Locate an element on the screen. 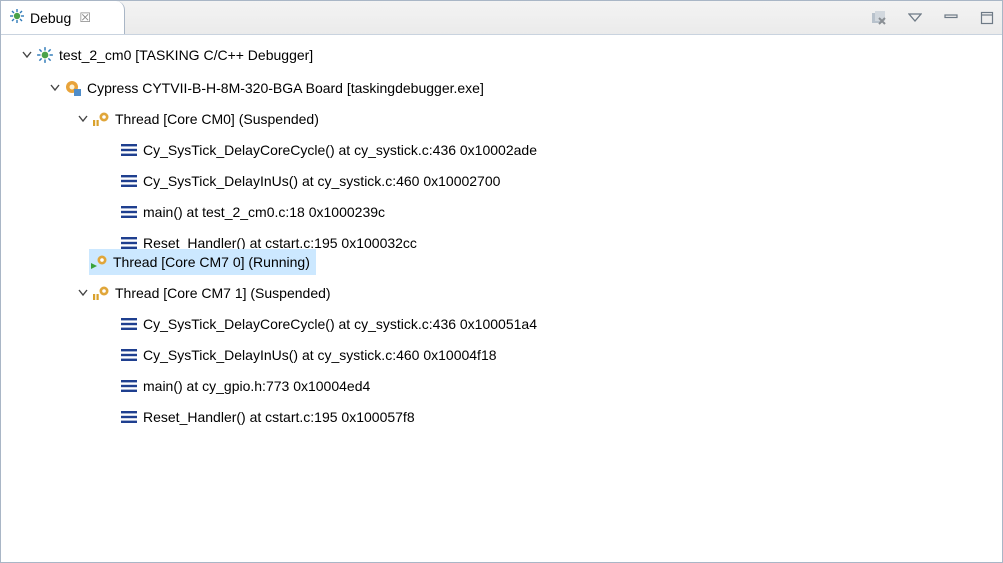  view-toolbar is located at coordinates (933, 17).